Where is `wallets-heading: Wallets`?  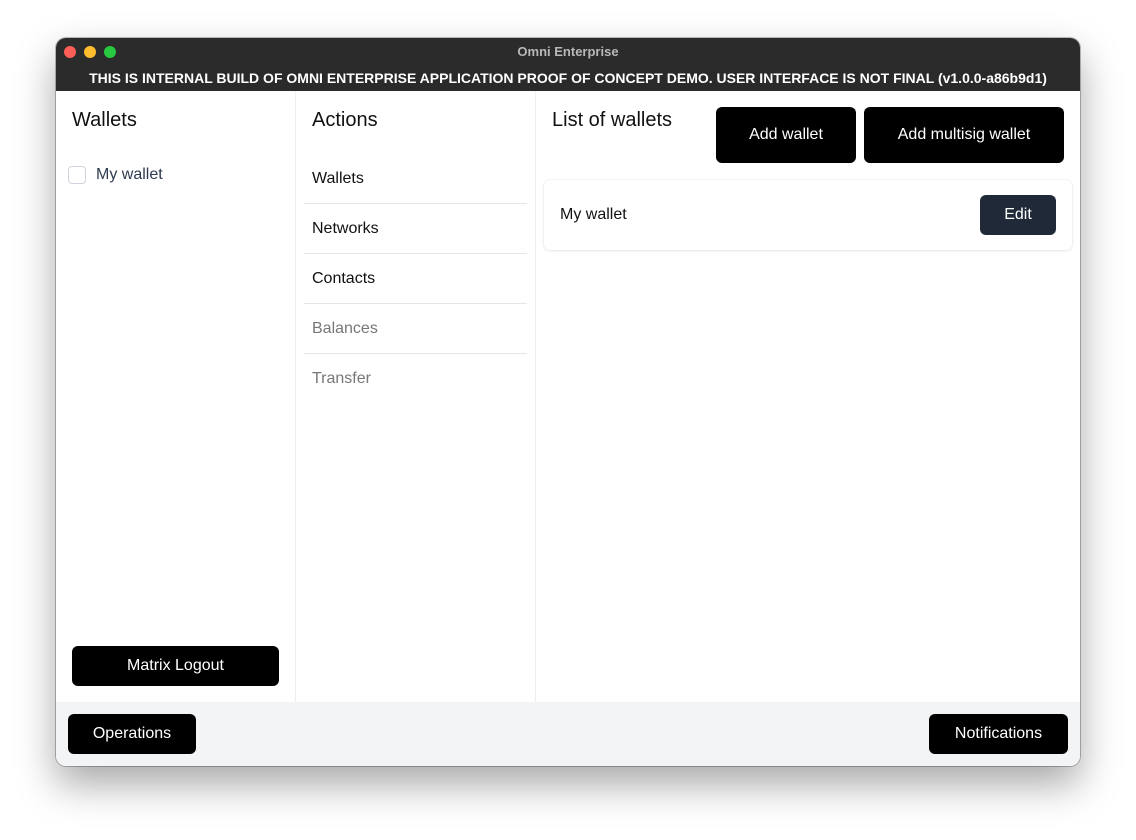
wallets-heading: Wallets is located at coordinates (104, 120).